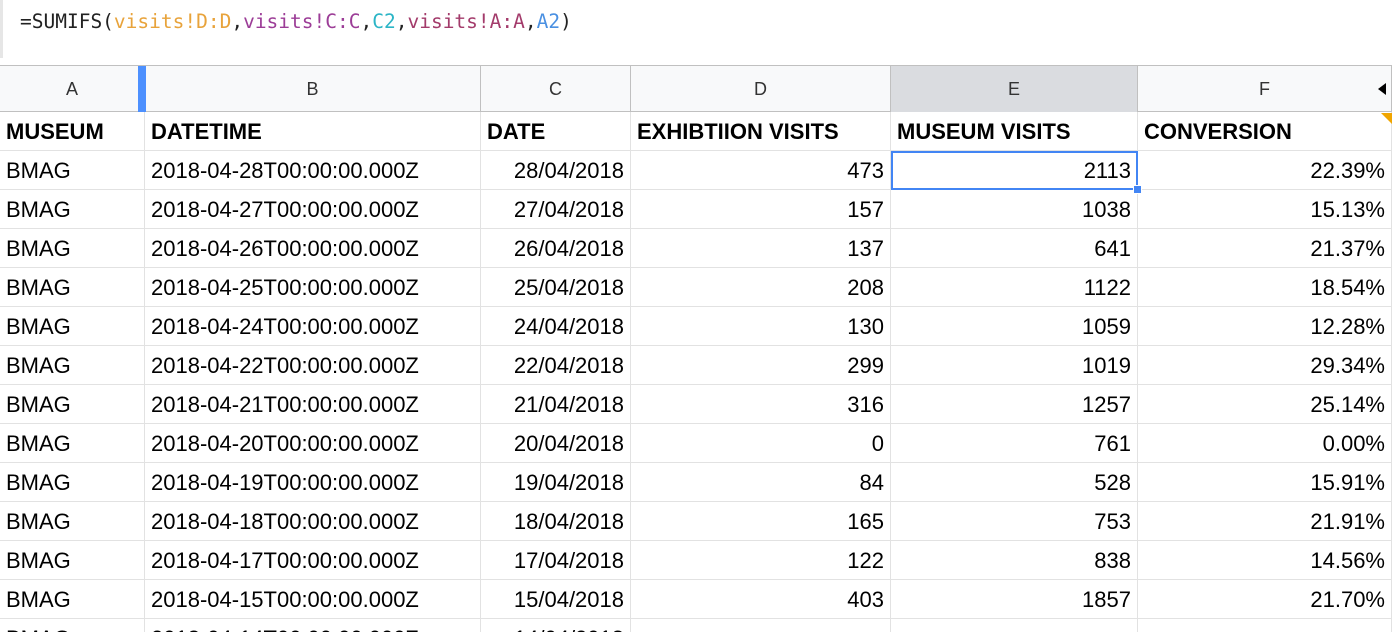 The width and height of the screenshot is (1392, 632). What do you see at coordinates (761, 89) in the screenshot?
I see `column-header-d: D` at bounding box center [761, 89].